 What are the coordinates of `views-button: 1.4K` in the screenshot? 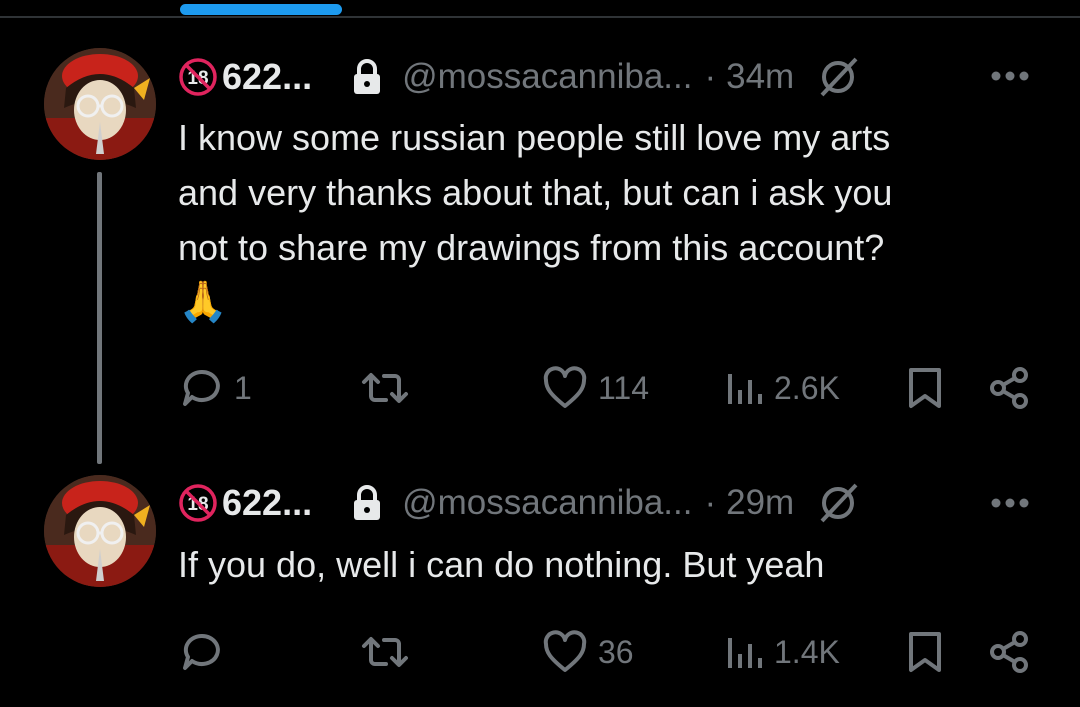 It's located at (782, 652).